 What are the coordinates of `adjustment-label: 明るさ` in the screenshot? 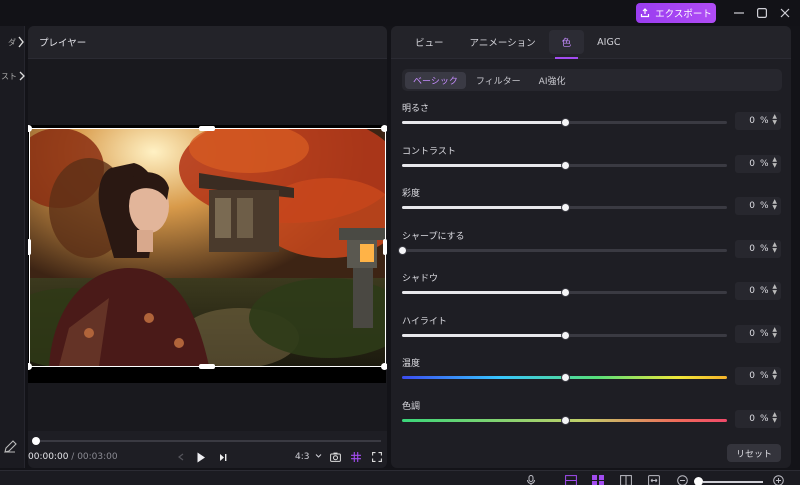 It's located at (416, 109).